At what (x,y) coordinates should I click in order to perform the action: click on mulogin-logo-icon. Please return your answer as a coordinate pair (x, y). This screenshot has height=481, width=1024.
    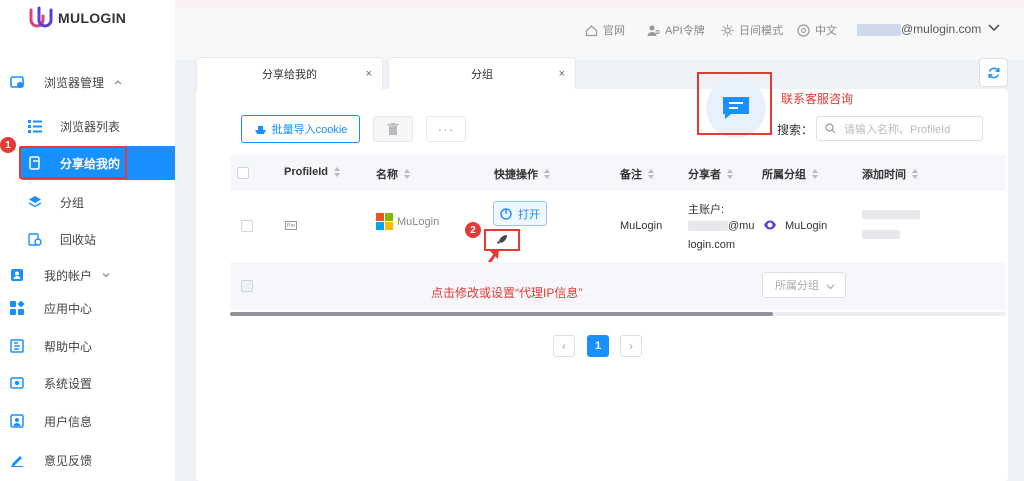
    Looking at the image, I should click on (41, 17).